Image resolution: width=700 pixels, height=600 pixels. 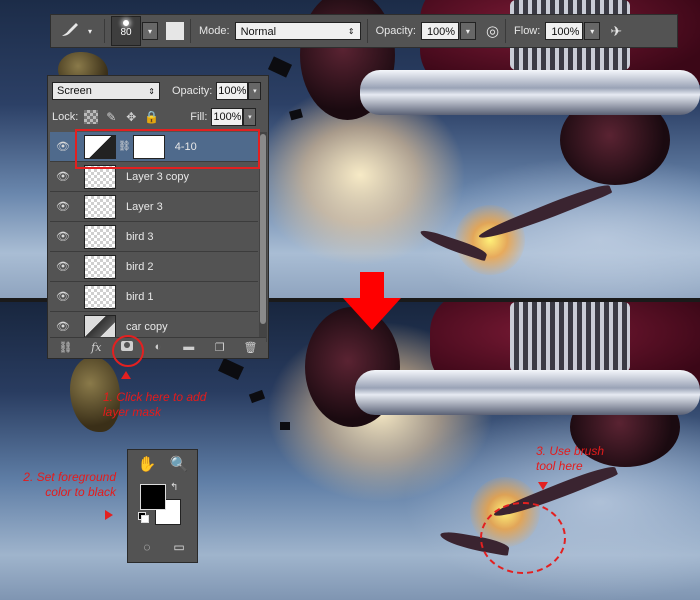 I want to click on lock-image-icon: ✎, so click(x=111, y=117).